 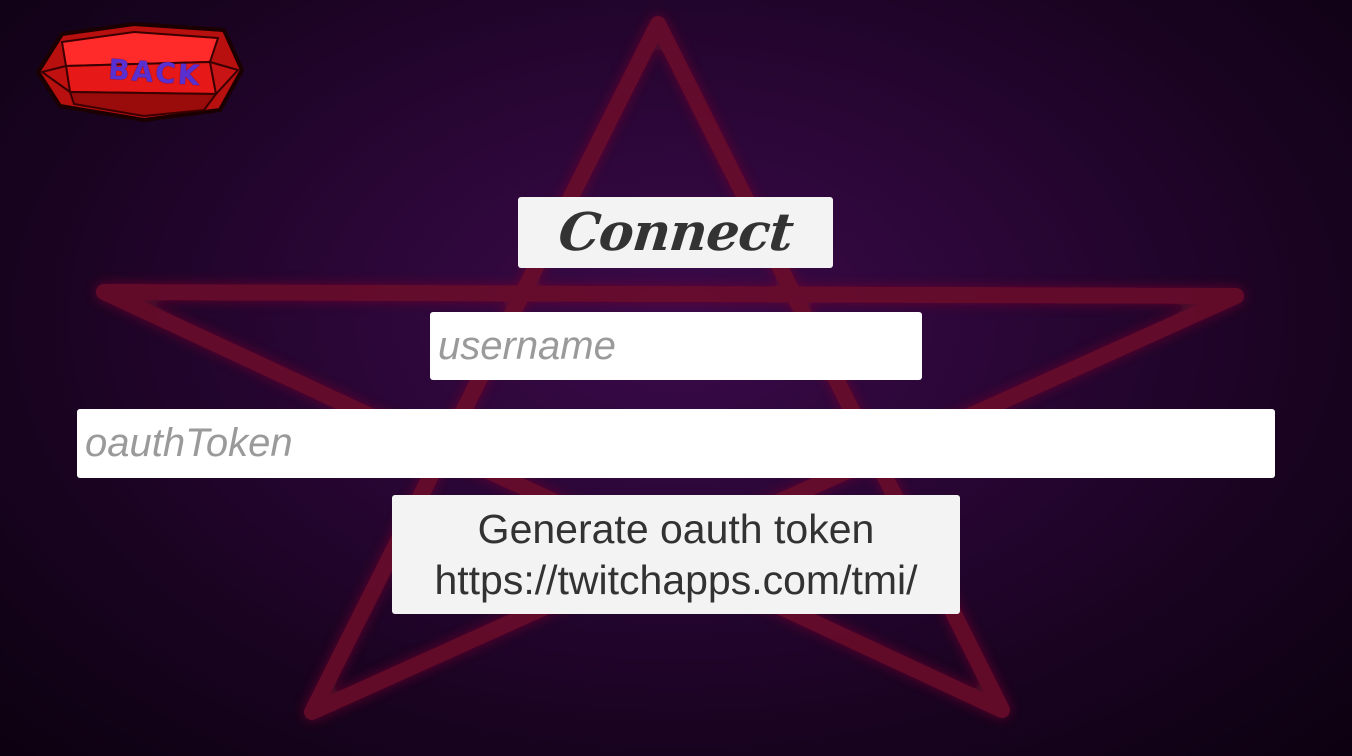 What do you see at coordinates (155, 72) in the screenshot?
I see `back-label: BACK` at bounding box center [155, 72].